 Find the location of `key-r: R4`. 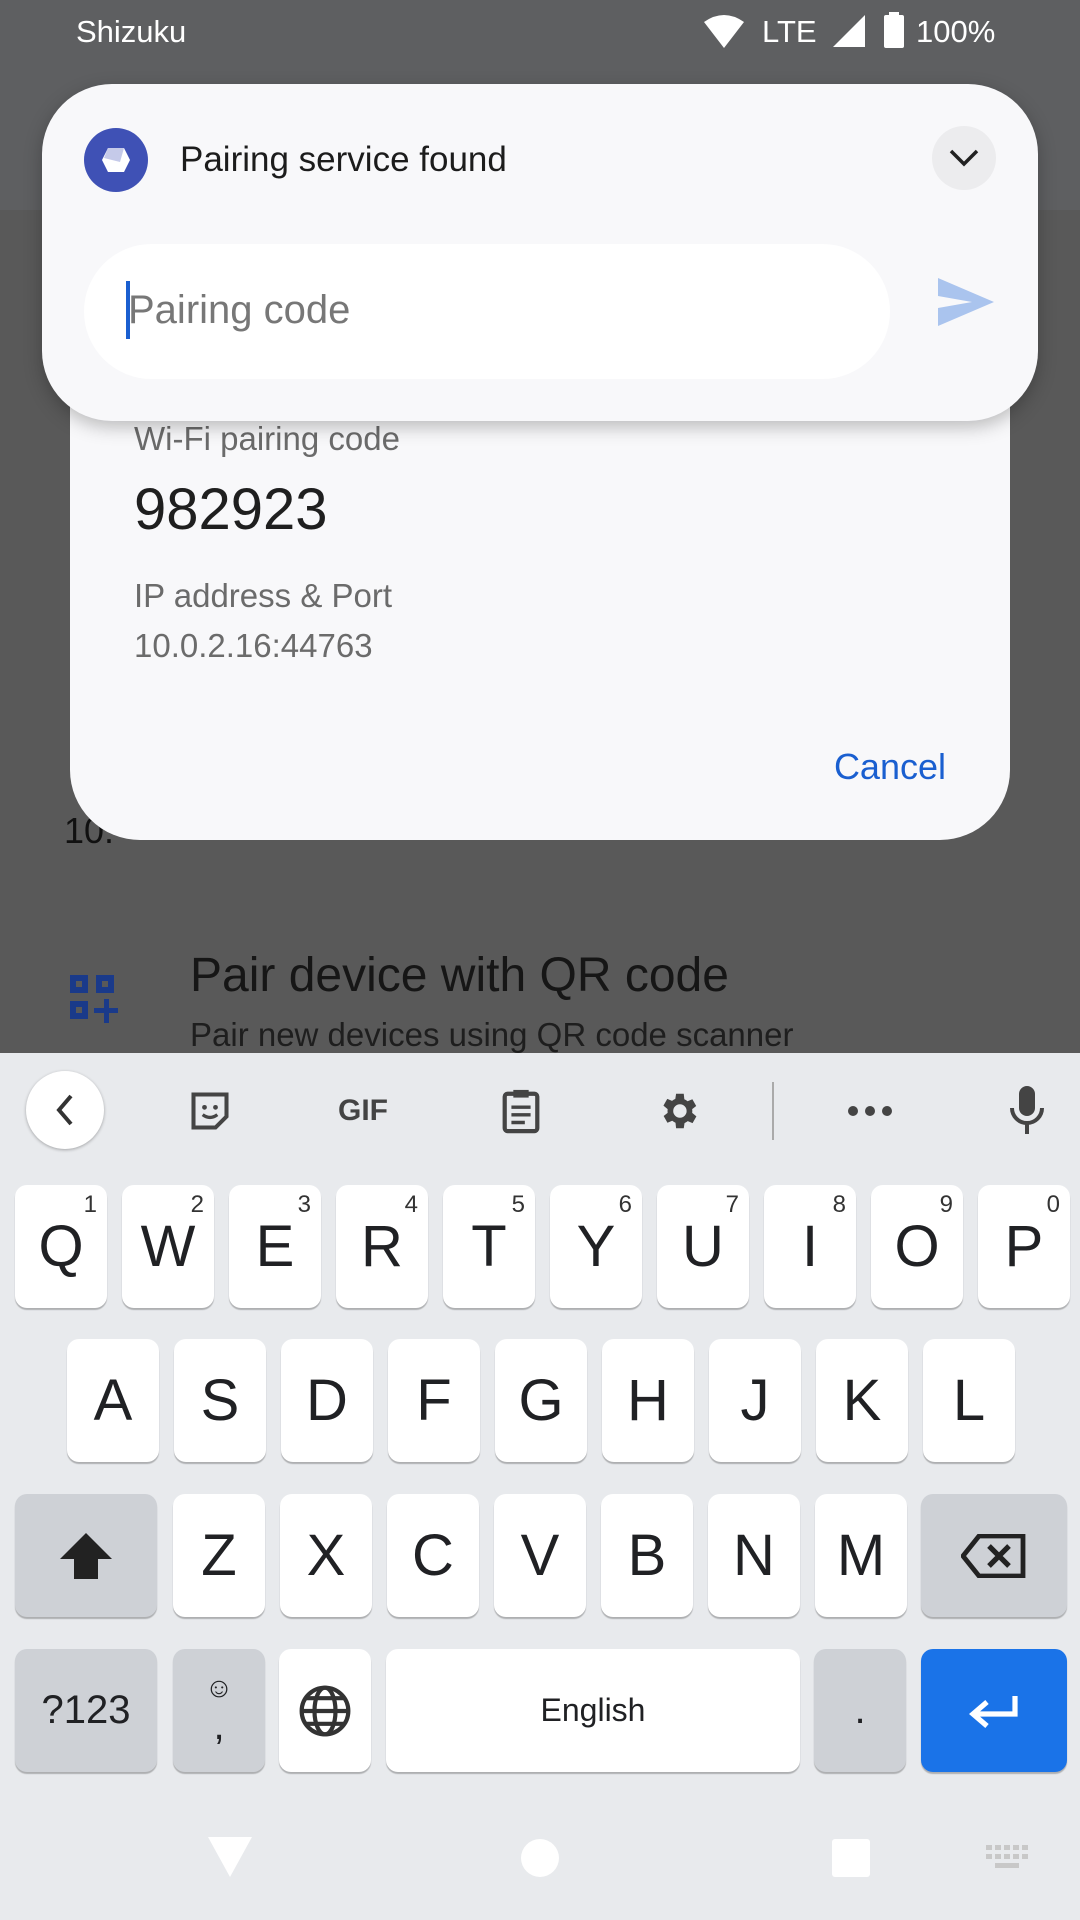

key-r: R4 is located at coordinates (382, 1246).